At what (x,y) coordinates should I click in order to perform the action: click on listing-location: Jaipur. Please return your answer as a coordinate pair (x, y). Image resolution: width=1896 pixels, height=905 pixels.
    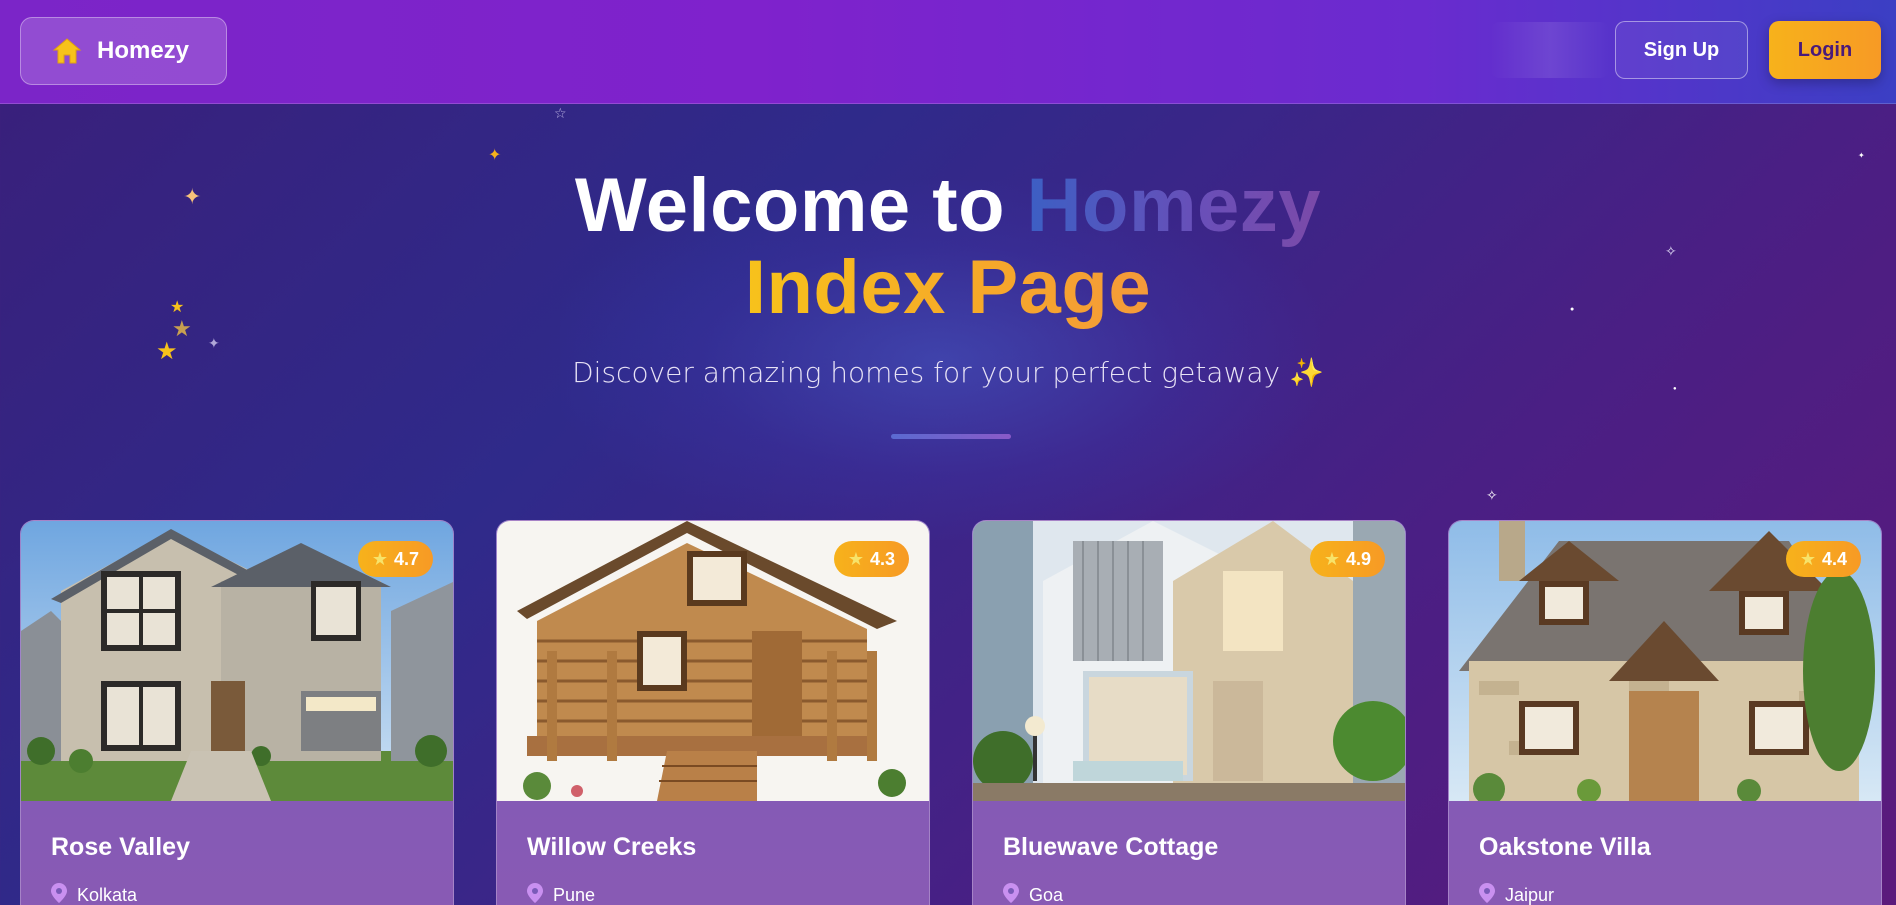
    Looking at the image, I should click on (1516, 894).